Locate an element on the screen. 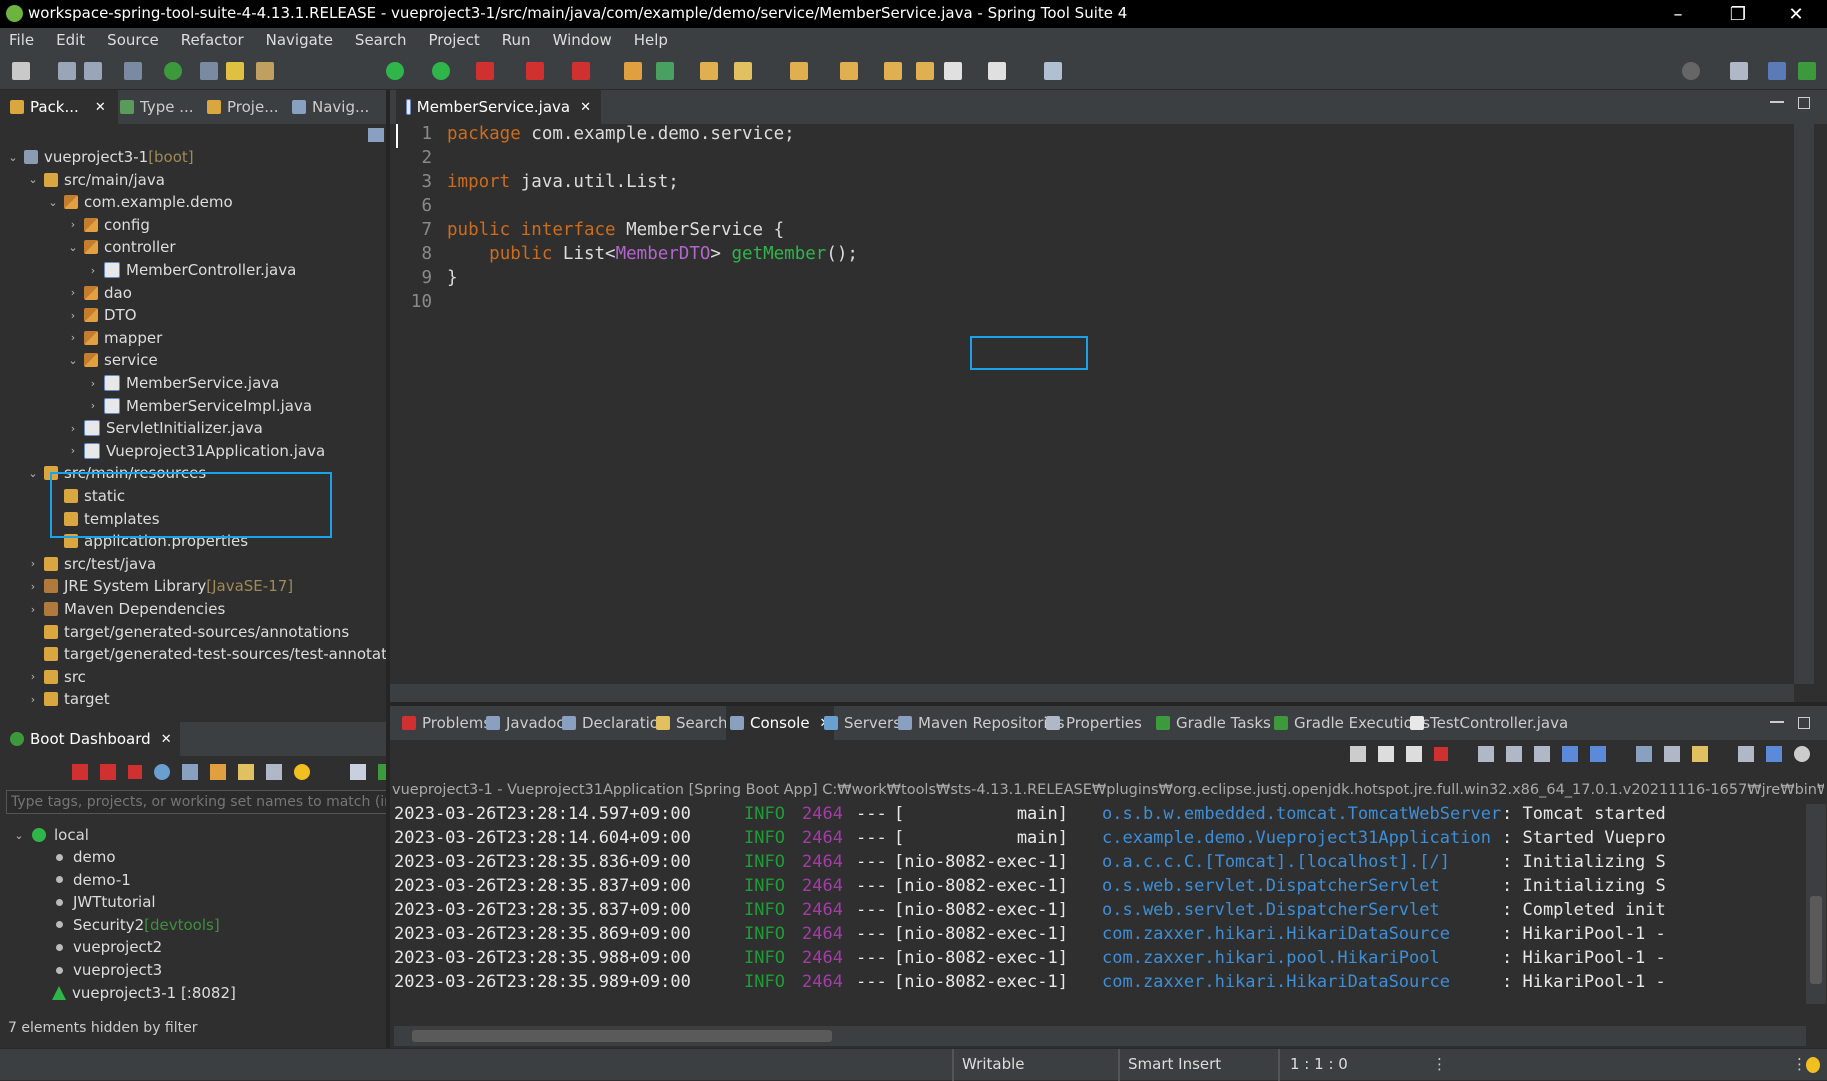 This screenshot has height=1081, width=1827. boot-app-item: demo is located at coordinates (84, 857).